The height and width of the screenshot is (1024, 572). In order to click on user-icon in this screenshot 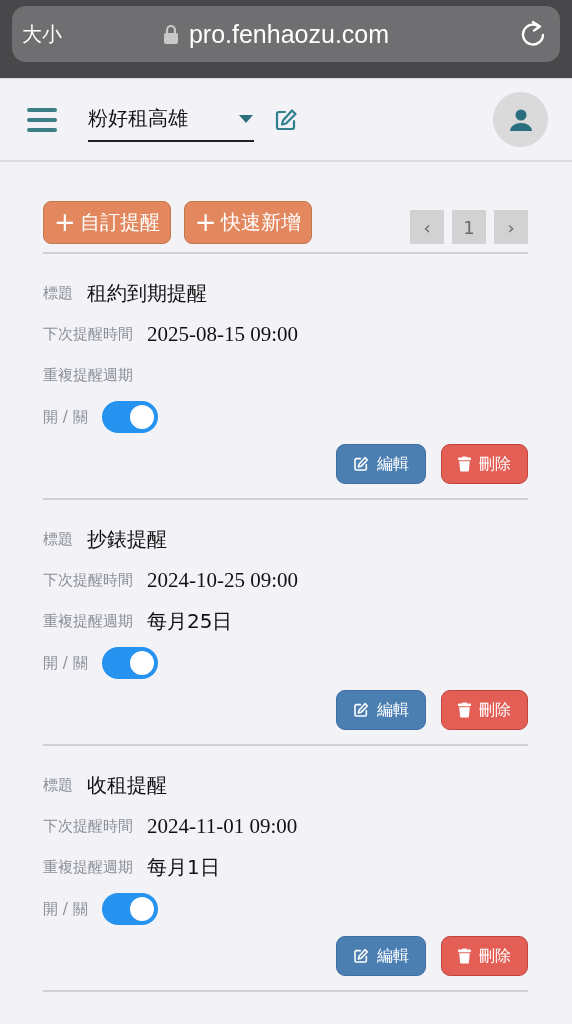, I will do `click(520, 119)`.